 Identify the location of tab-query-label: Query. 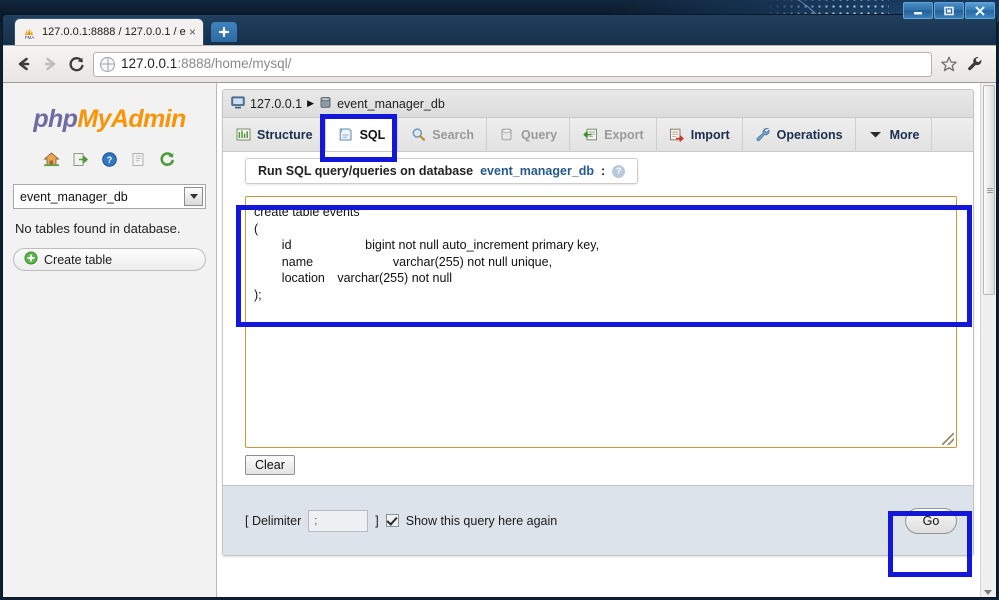
(539, 134).